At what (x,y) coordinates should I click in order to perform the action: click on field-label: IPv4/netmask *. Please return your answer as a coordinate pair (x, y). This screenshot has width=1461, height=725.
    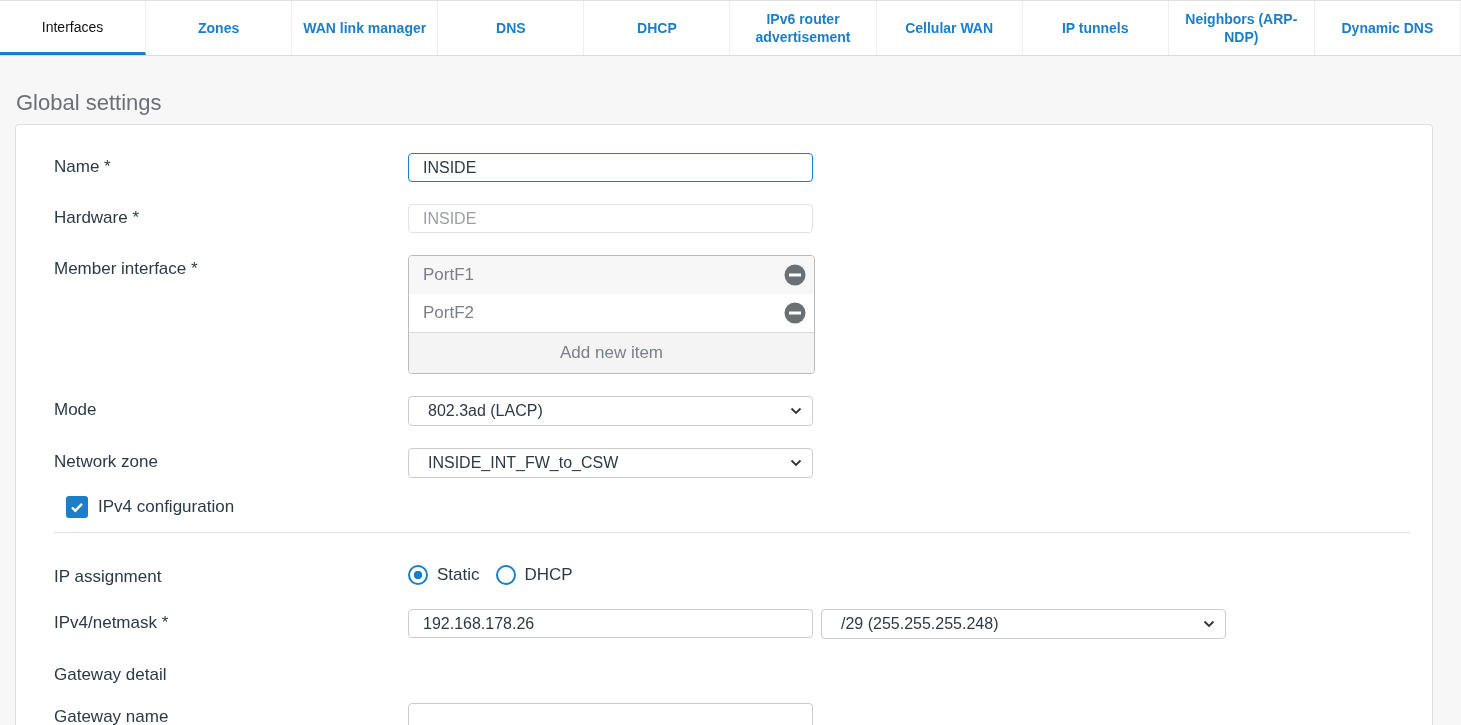
    Looking at the image, I should click on (112, 622).